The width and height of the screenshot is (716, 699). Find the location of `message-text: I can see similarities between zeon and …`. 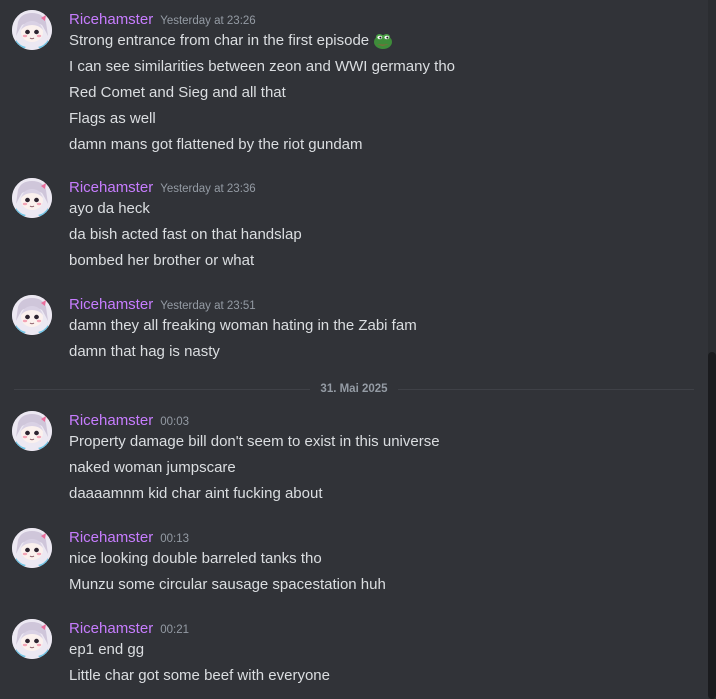

message-text: I can see similarities between zeon and … is located at coordinates (262, 66).